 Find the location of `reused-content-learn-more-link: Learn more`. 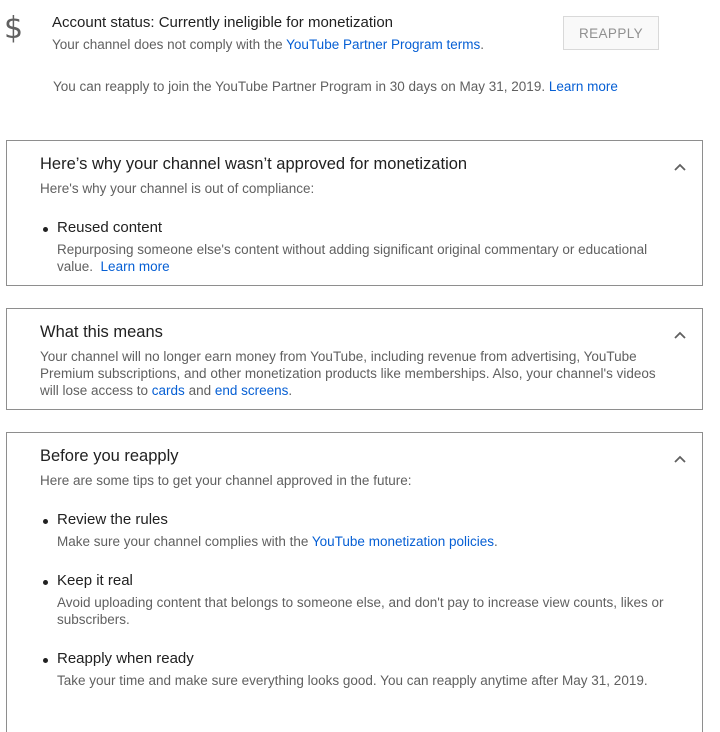

reused-content-learn-more-link: Learn more is located at coordinates (135, 266).